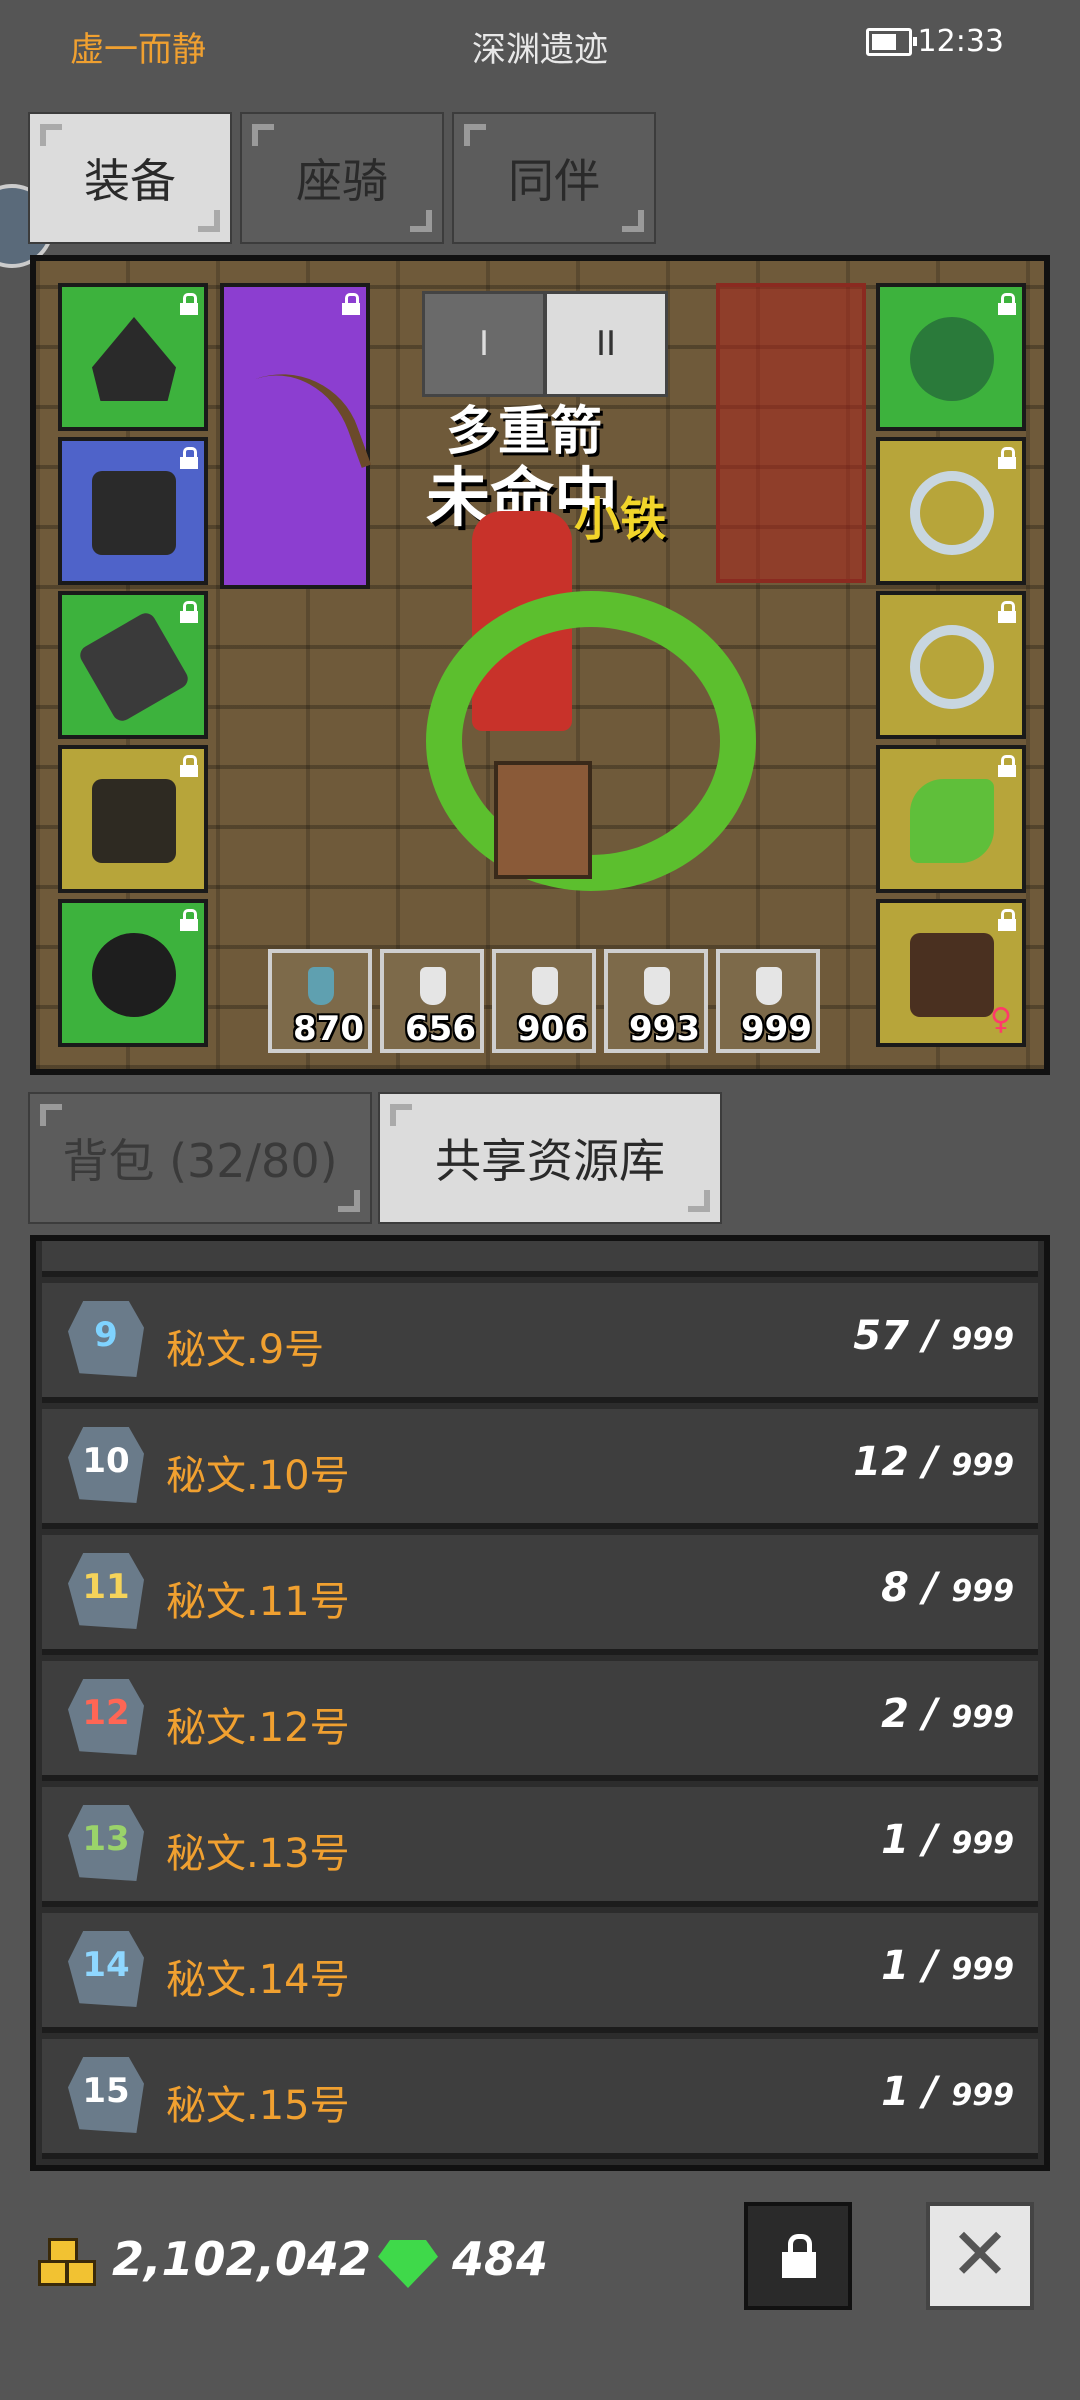 The width and height of the screenshot is (1080, 2400). I want to click on tab-equipment-label: 装备, so click(130, 181).